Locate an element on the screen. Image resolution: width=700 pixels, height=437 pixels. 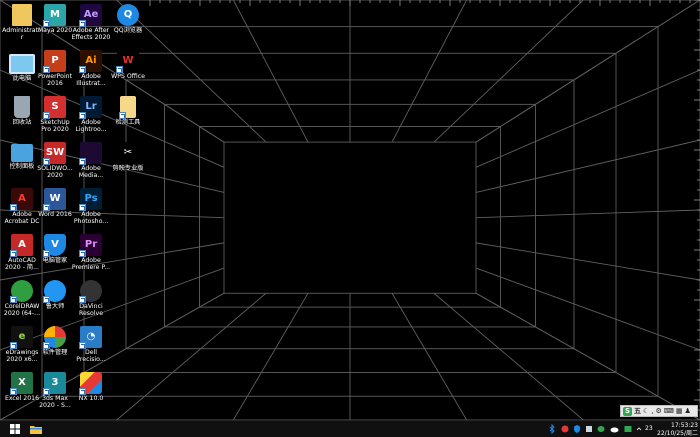
desktop-icon-label: WPS Office is located at coordinates (128, 76).